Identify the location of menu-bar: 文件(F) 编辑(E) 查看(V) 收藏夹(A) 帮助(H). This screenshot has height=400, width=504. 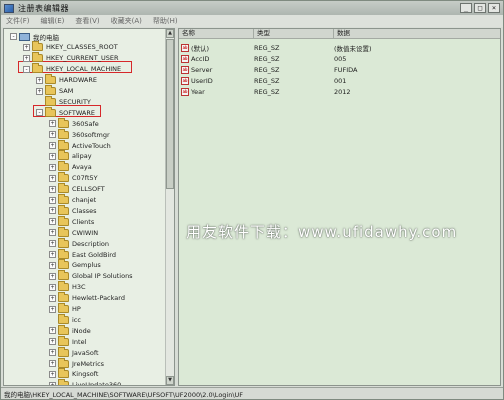
(252, 21).